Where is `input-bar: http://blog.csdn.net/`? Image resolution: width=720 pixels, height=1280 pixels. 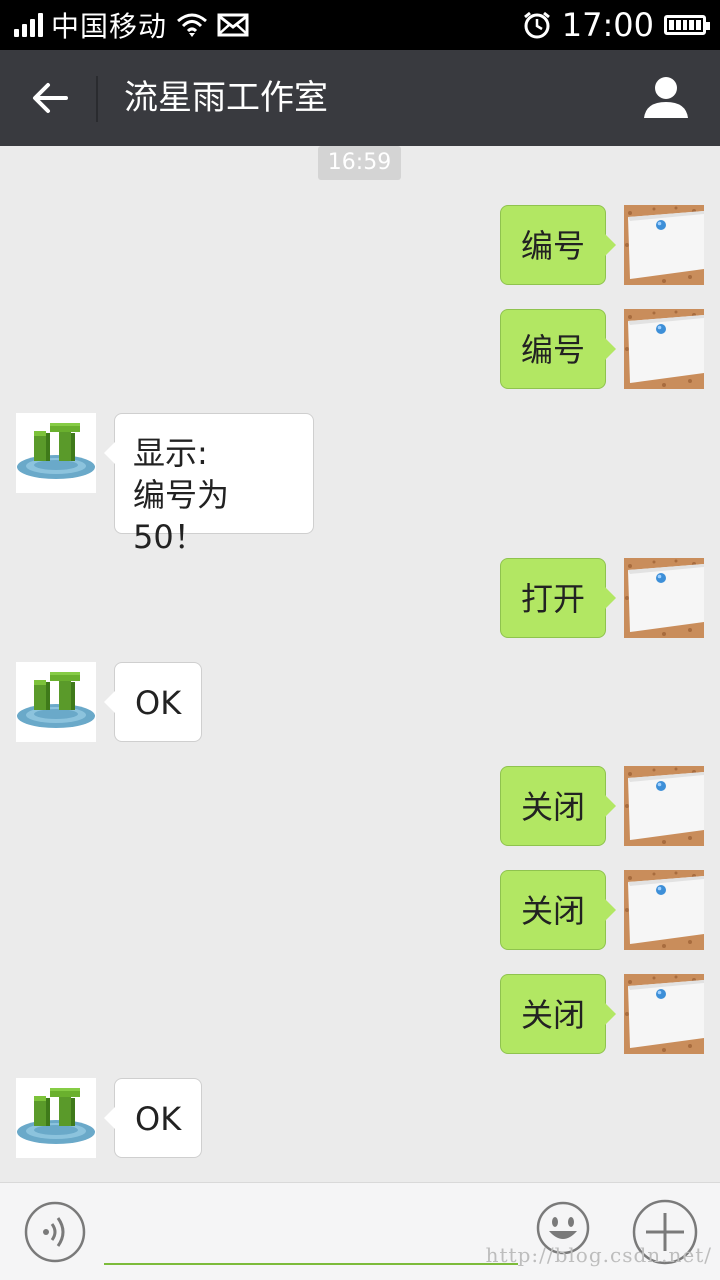
input-bar: http://blog.csdn.net/ is located at coordinates (360, 1231).